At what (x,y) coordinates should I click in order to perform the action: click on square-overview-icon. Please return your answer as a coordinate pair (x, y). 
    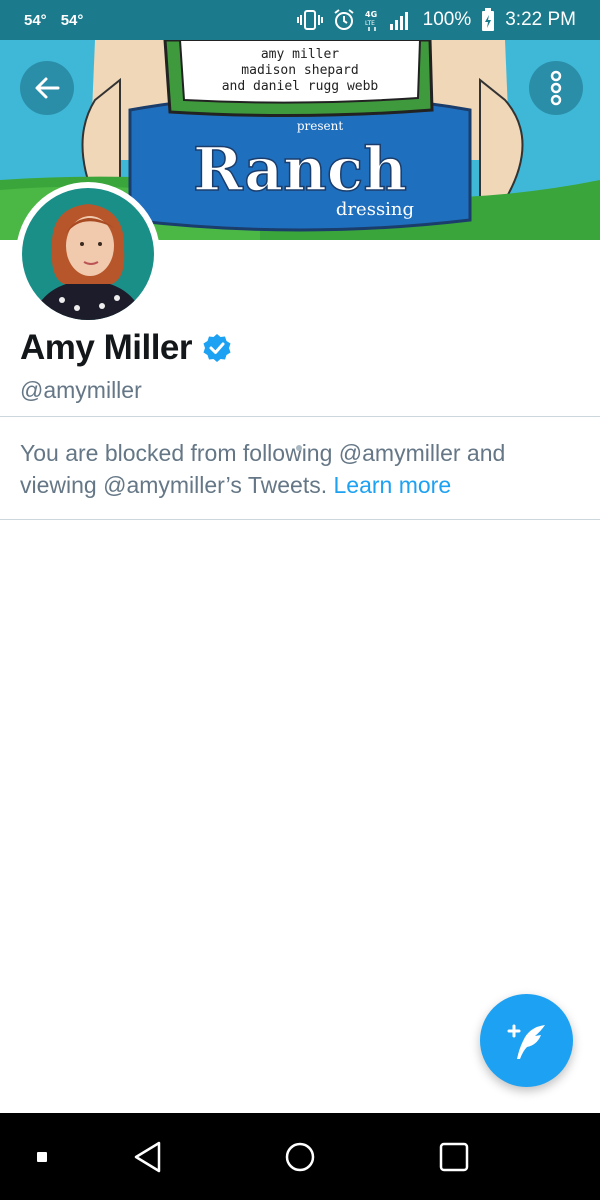
    Looking at the image, I should click on (454, 1156).